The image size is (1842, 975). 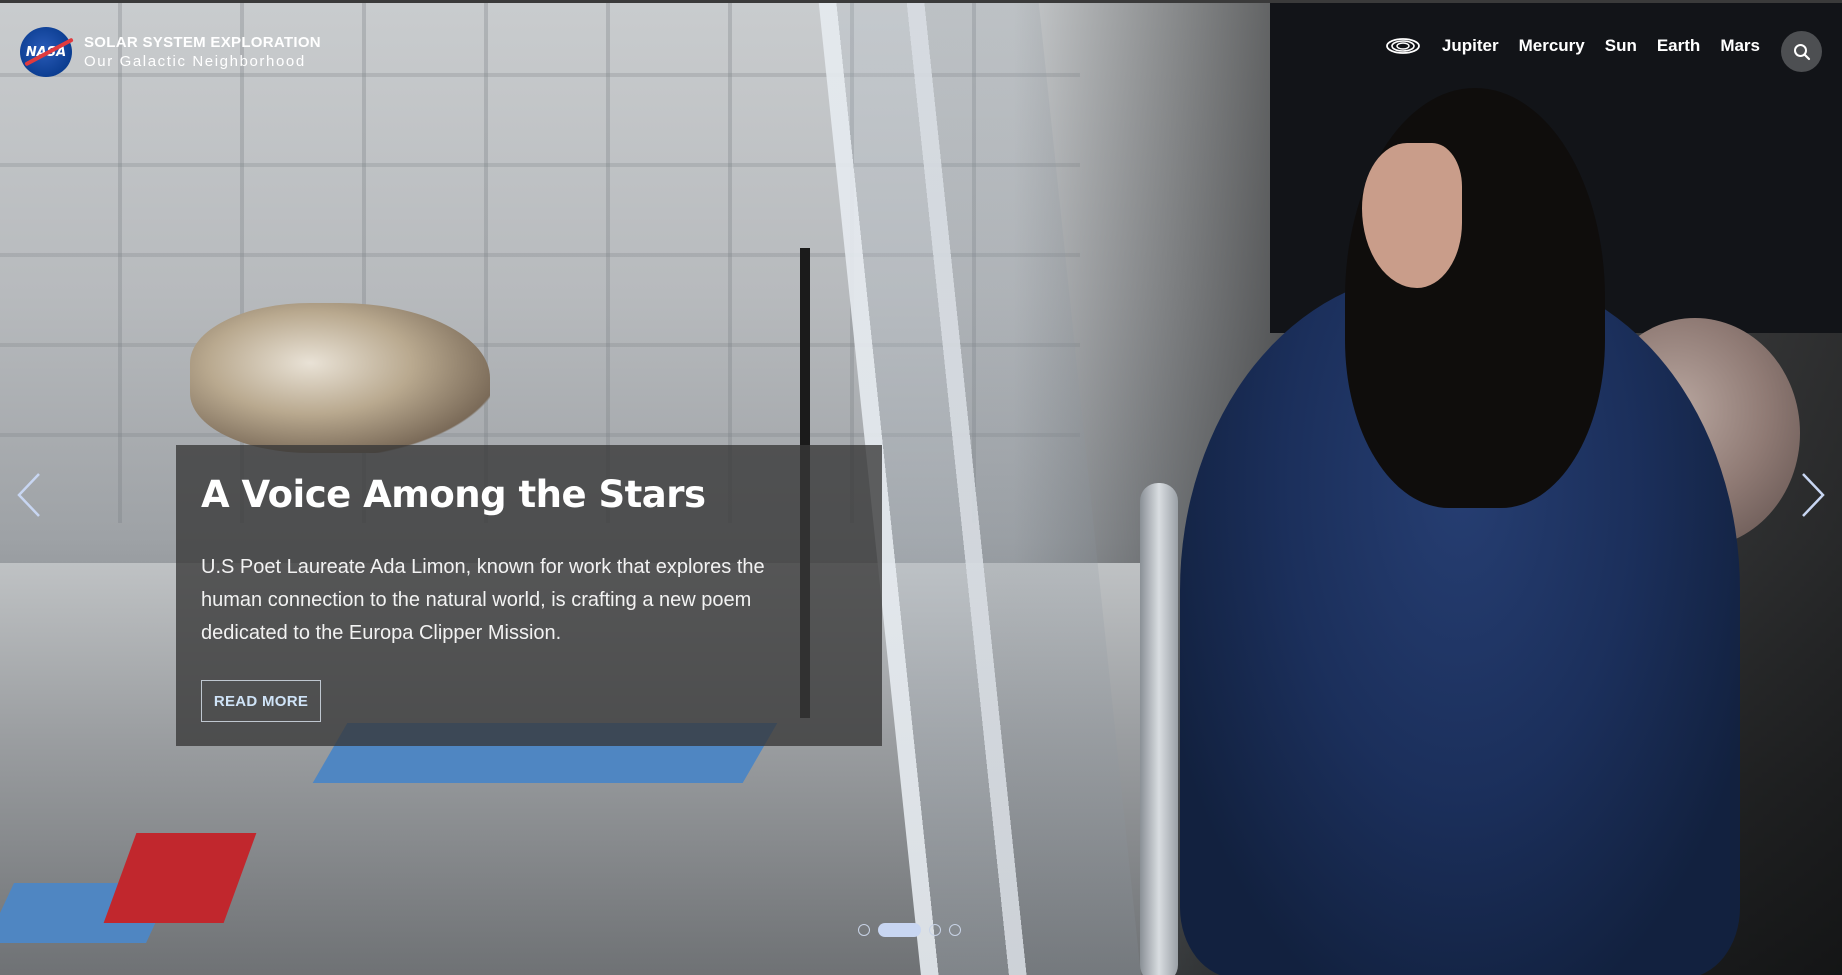 What do you see at coordinates (453, 494) in the screenshot?
I see `slide-title: A Voice Among the Stars` at bounding box center [453, 494].